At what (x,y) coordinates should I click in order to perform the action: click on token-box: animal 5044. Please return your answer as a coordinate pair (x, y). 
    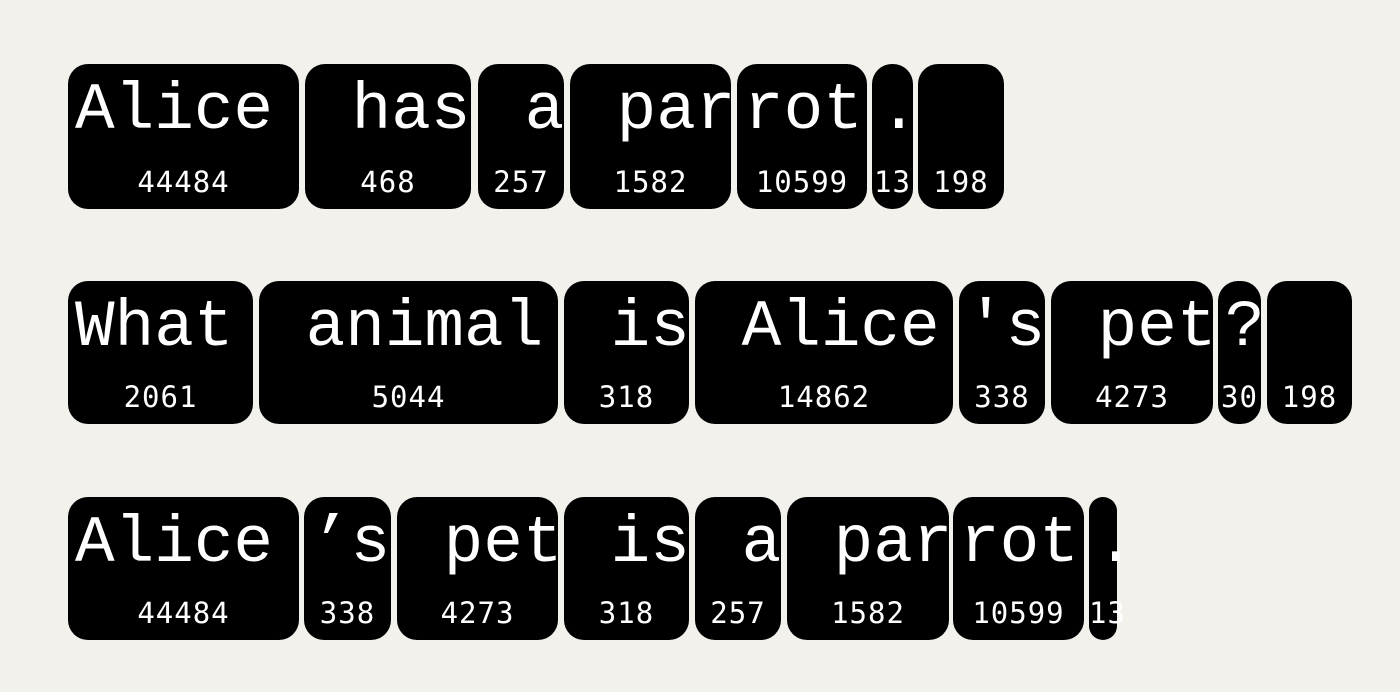
    Looking at the image, I should click on (408, 352).